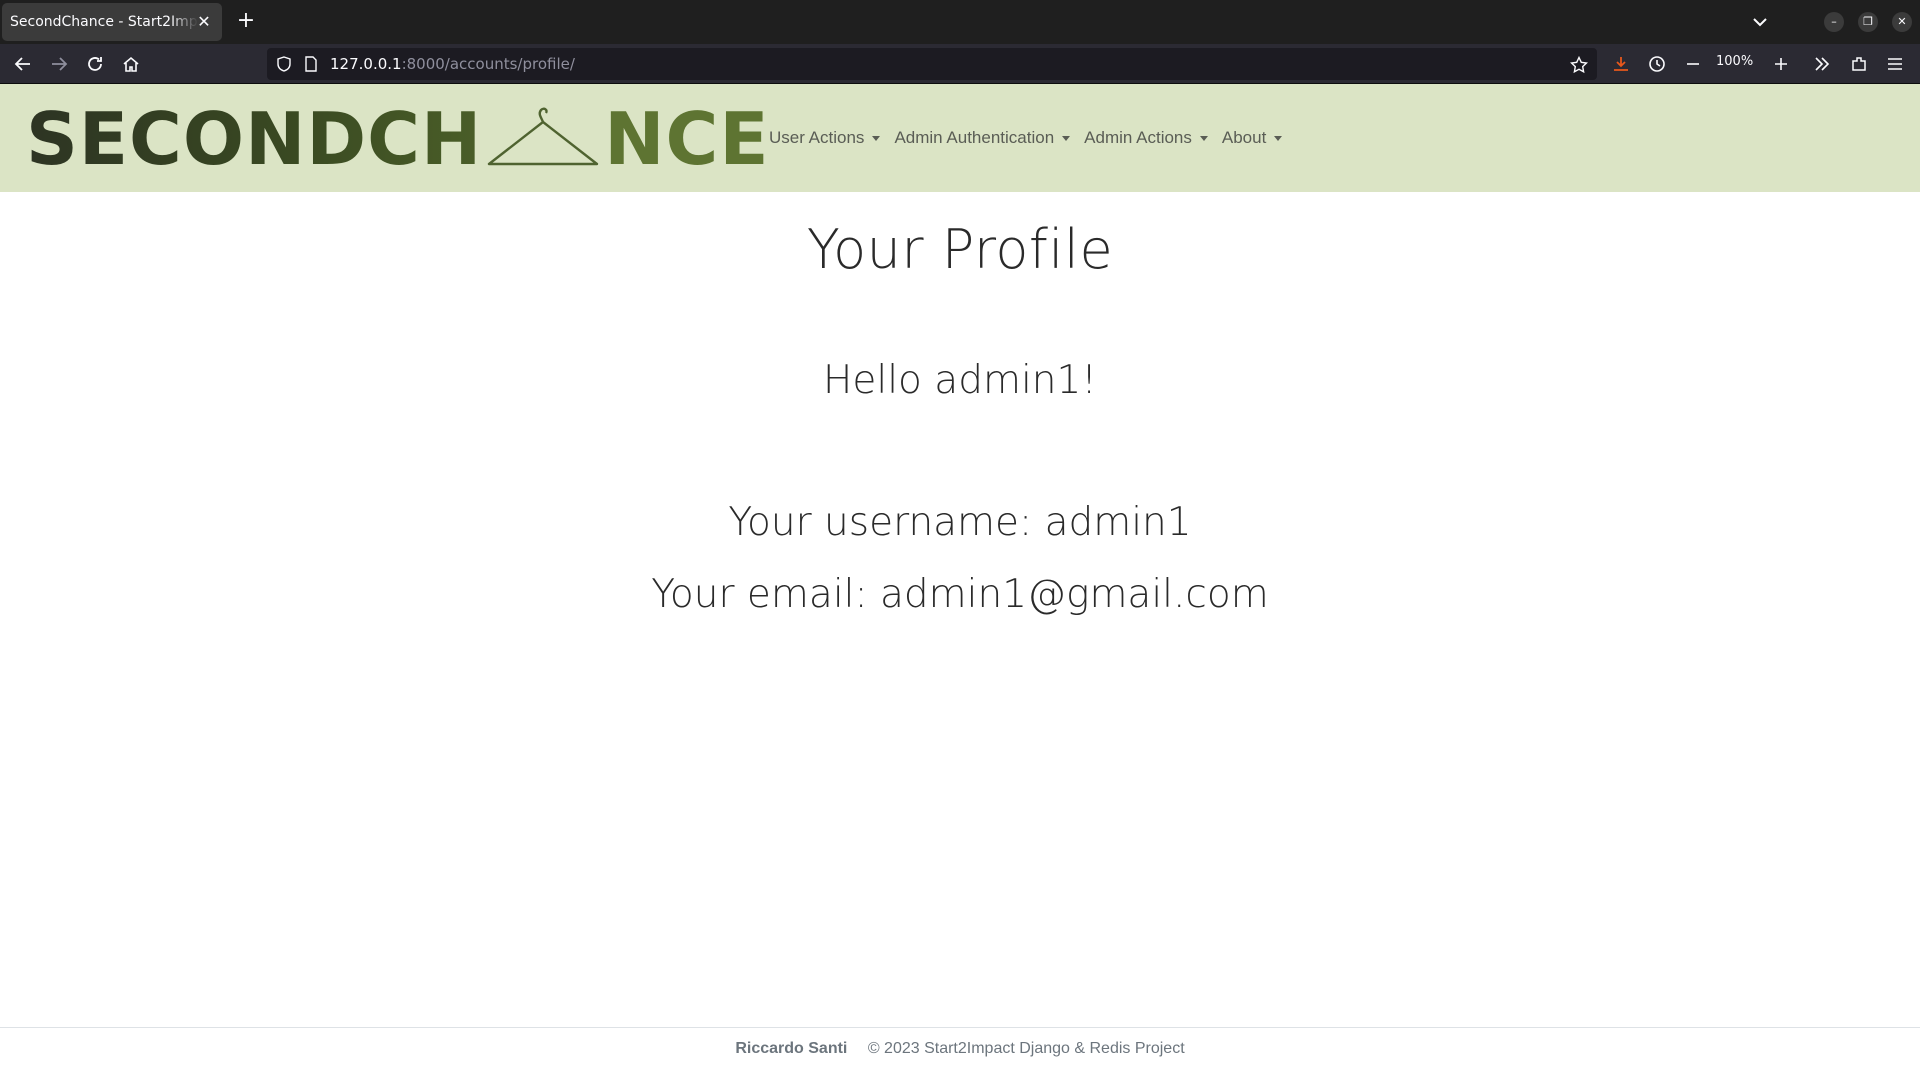 Image resolution: width=1920 pixels, height=1080 pixels. Describe the element at coordinates (254, 139) in the screenshot. I see `logo-text-left: SECONDCH` at that location.